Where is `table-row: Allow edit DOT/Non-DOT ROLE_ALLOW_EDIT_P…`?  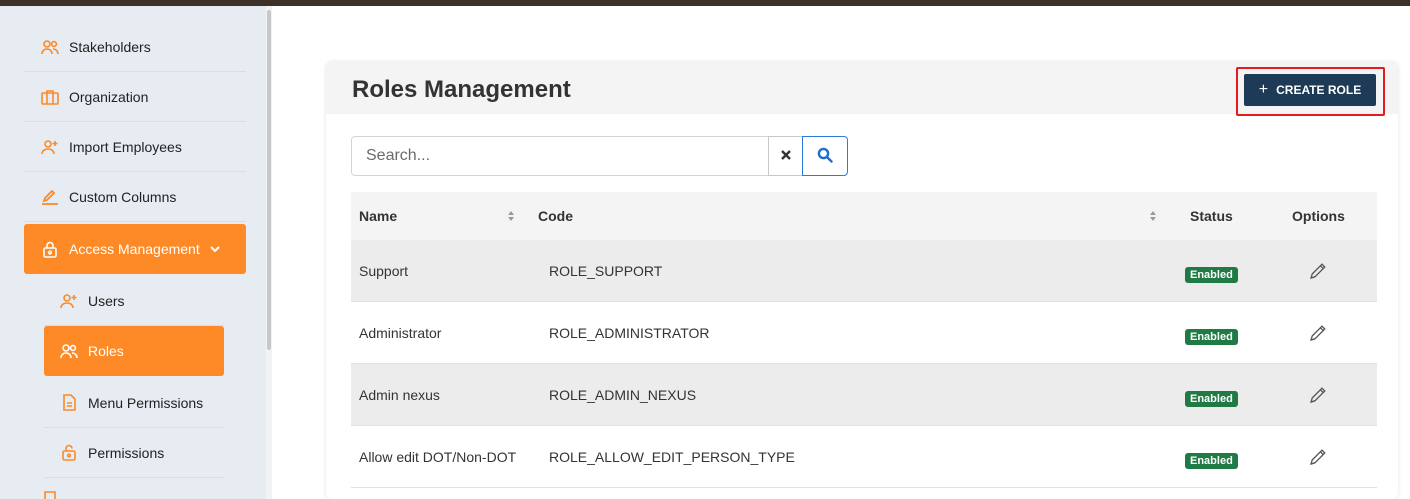 table-row: Allow edit DOT/Non-DOT ROLE_ALLOW_EDIT_P… is located at coordinates (864, 457).